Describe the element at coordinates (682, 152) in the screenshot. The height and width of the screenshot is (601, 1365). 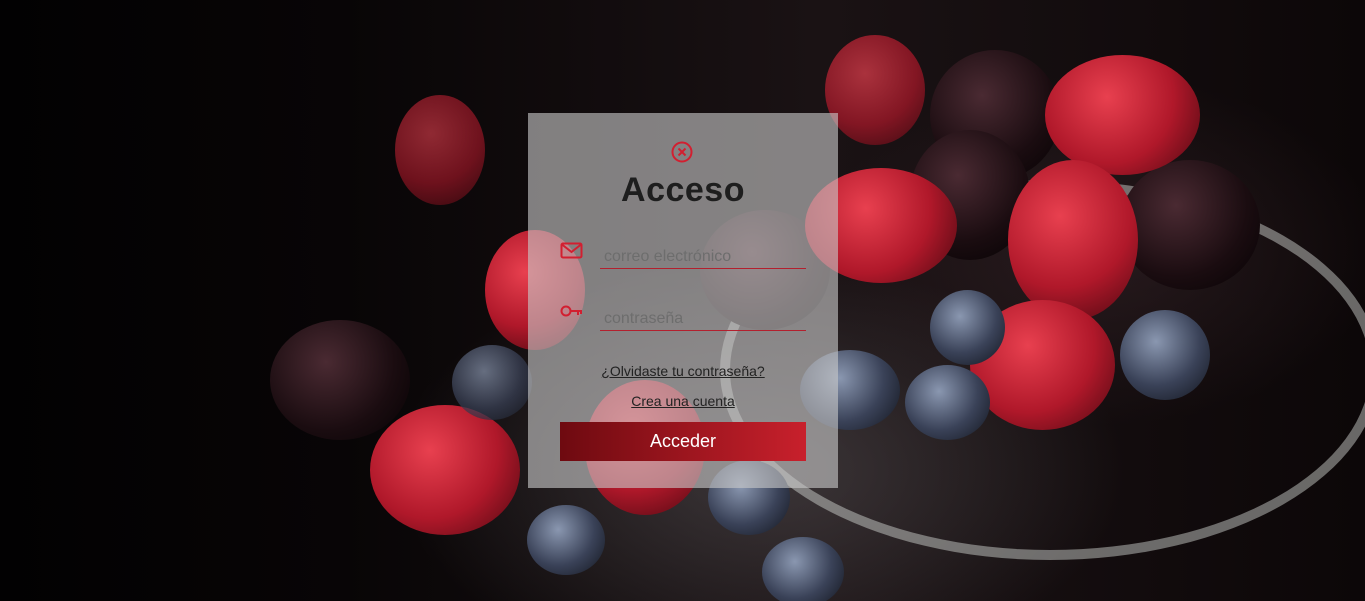
I see `close-circle-icon` at that location.